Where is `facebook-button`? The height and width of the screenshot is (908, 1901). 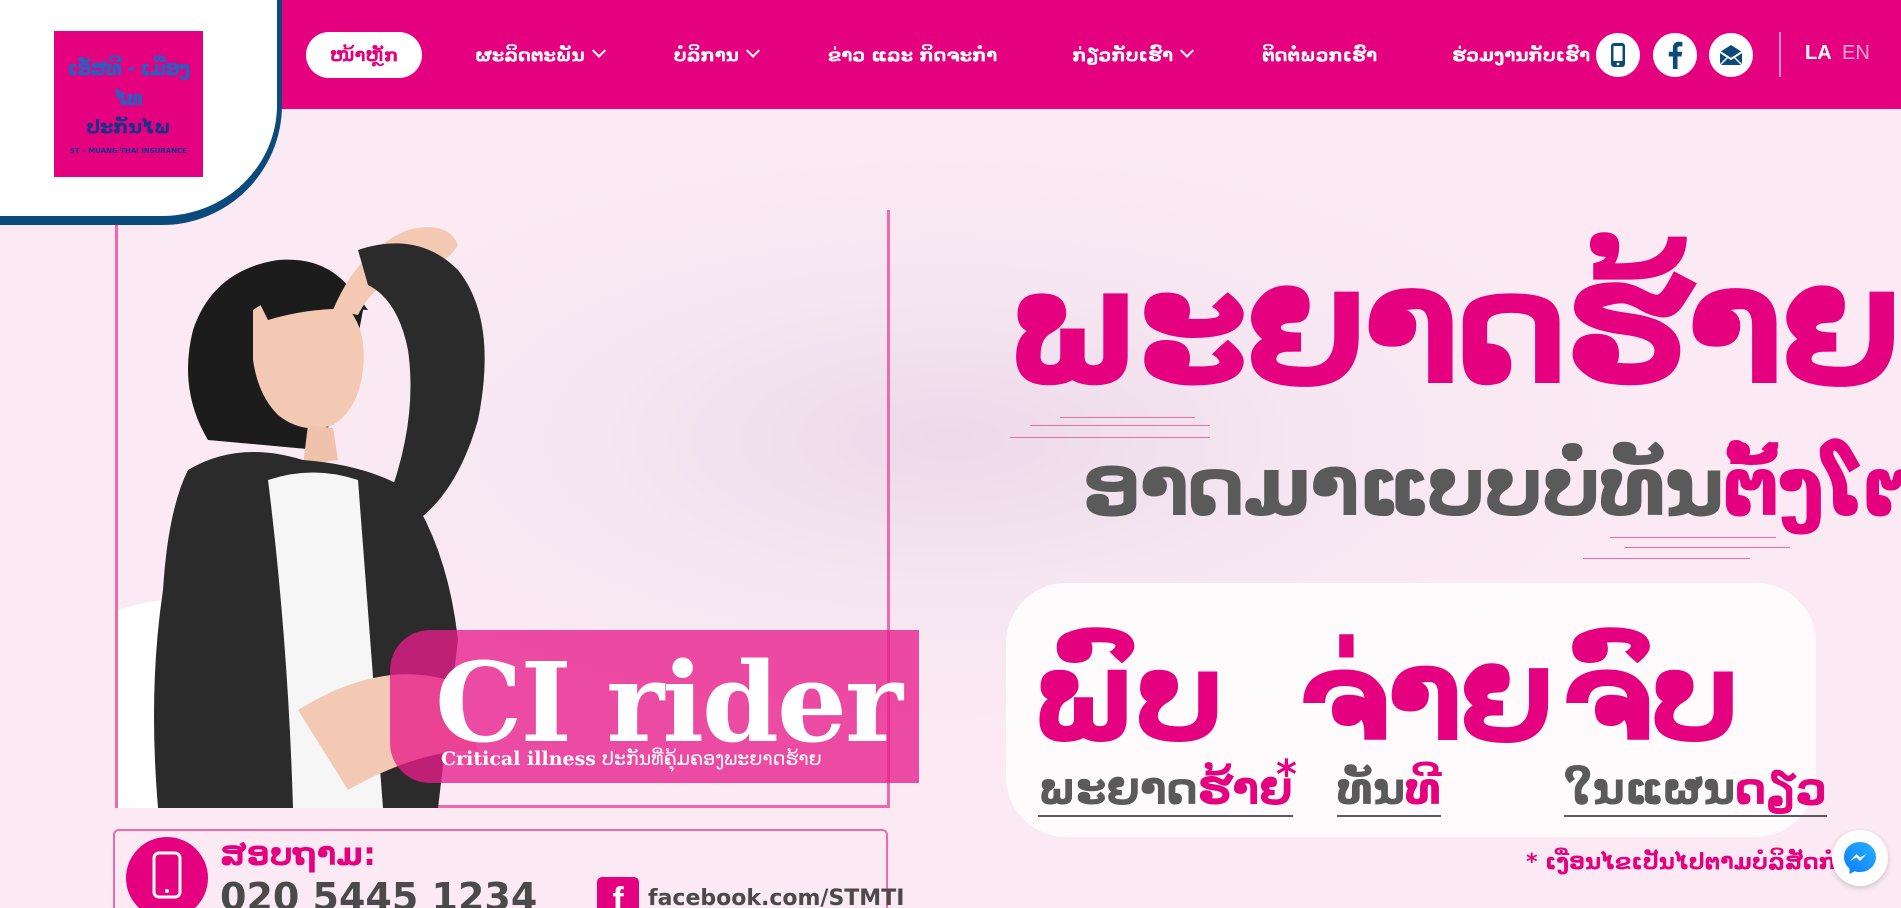 facebook-button is located at coordinates (1675, 55).